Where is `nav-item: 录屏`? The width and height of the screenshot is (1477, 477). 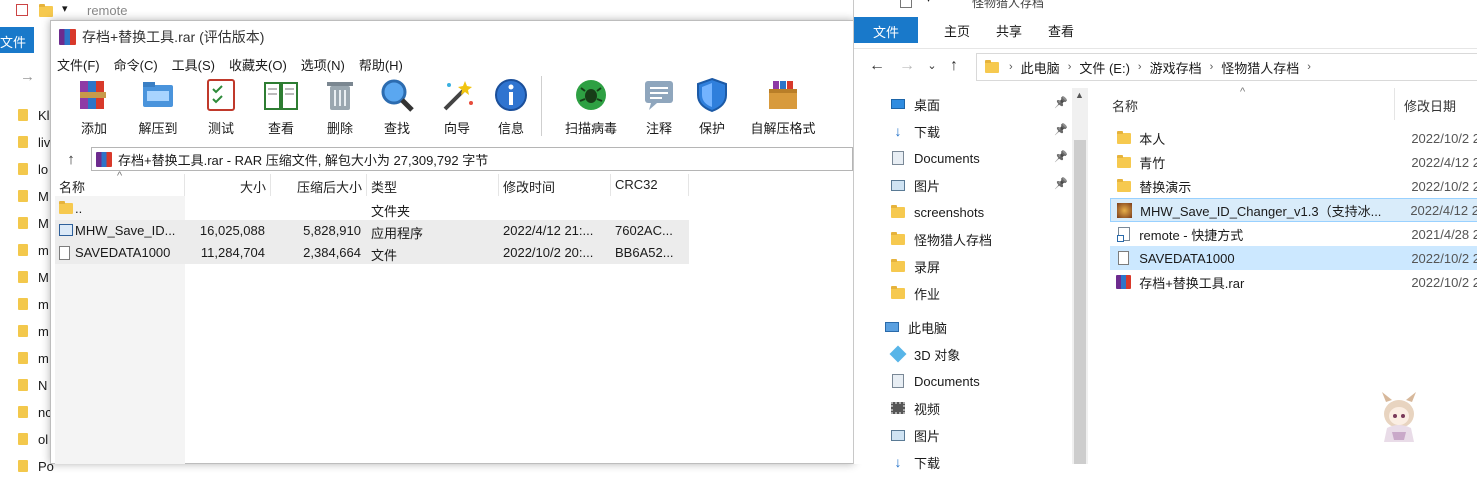
nav-item: 录屏 is located at coordinates (915, 266).